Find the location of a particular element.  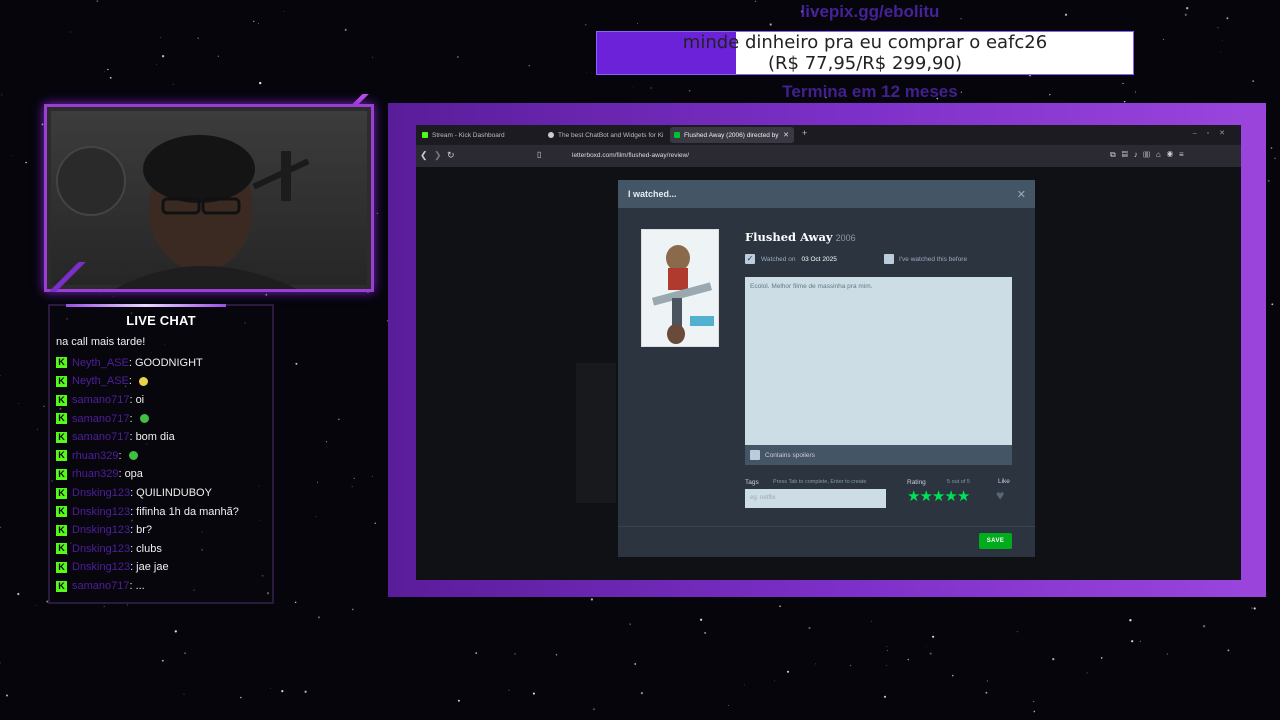

window-controls: –▫✕ is located at coordinates (1214, 133).